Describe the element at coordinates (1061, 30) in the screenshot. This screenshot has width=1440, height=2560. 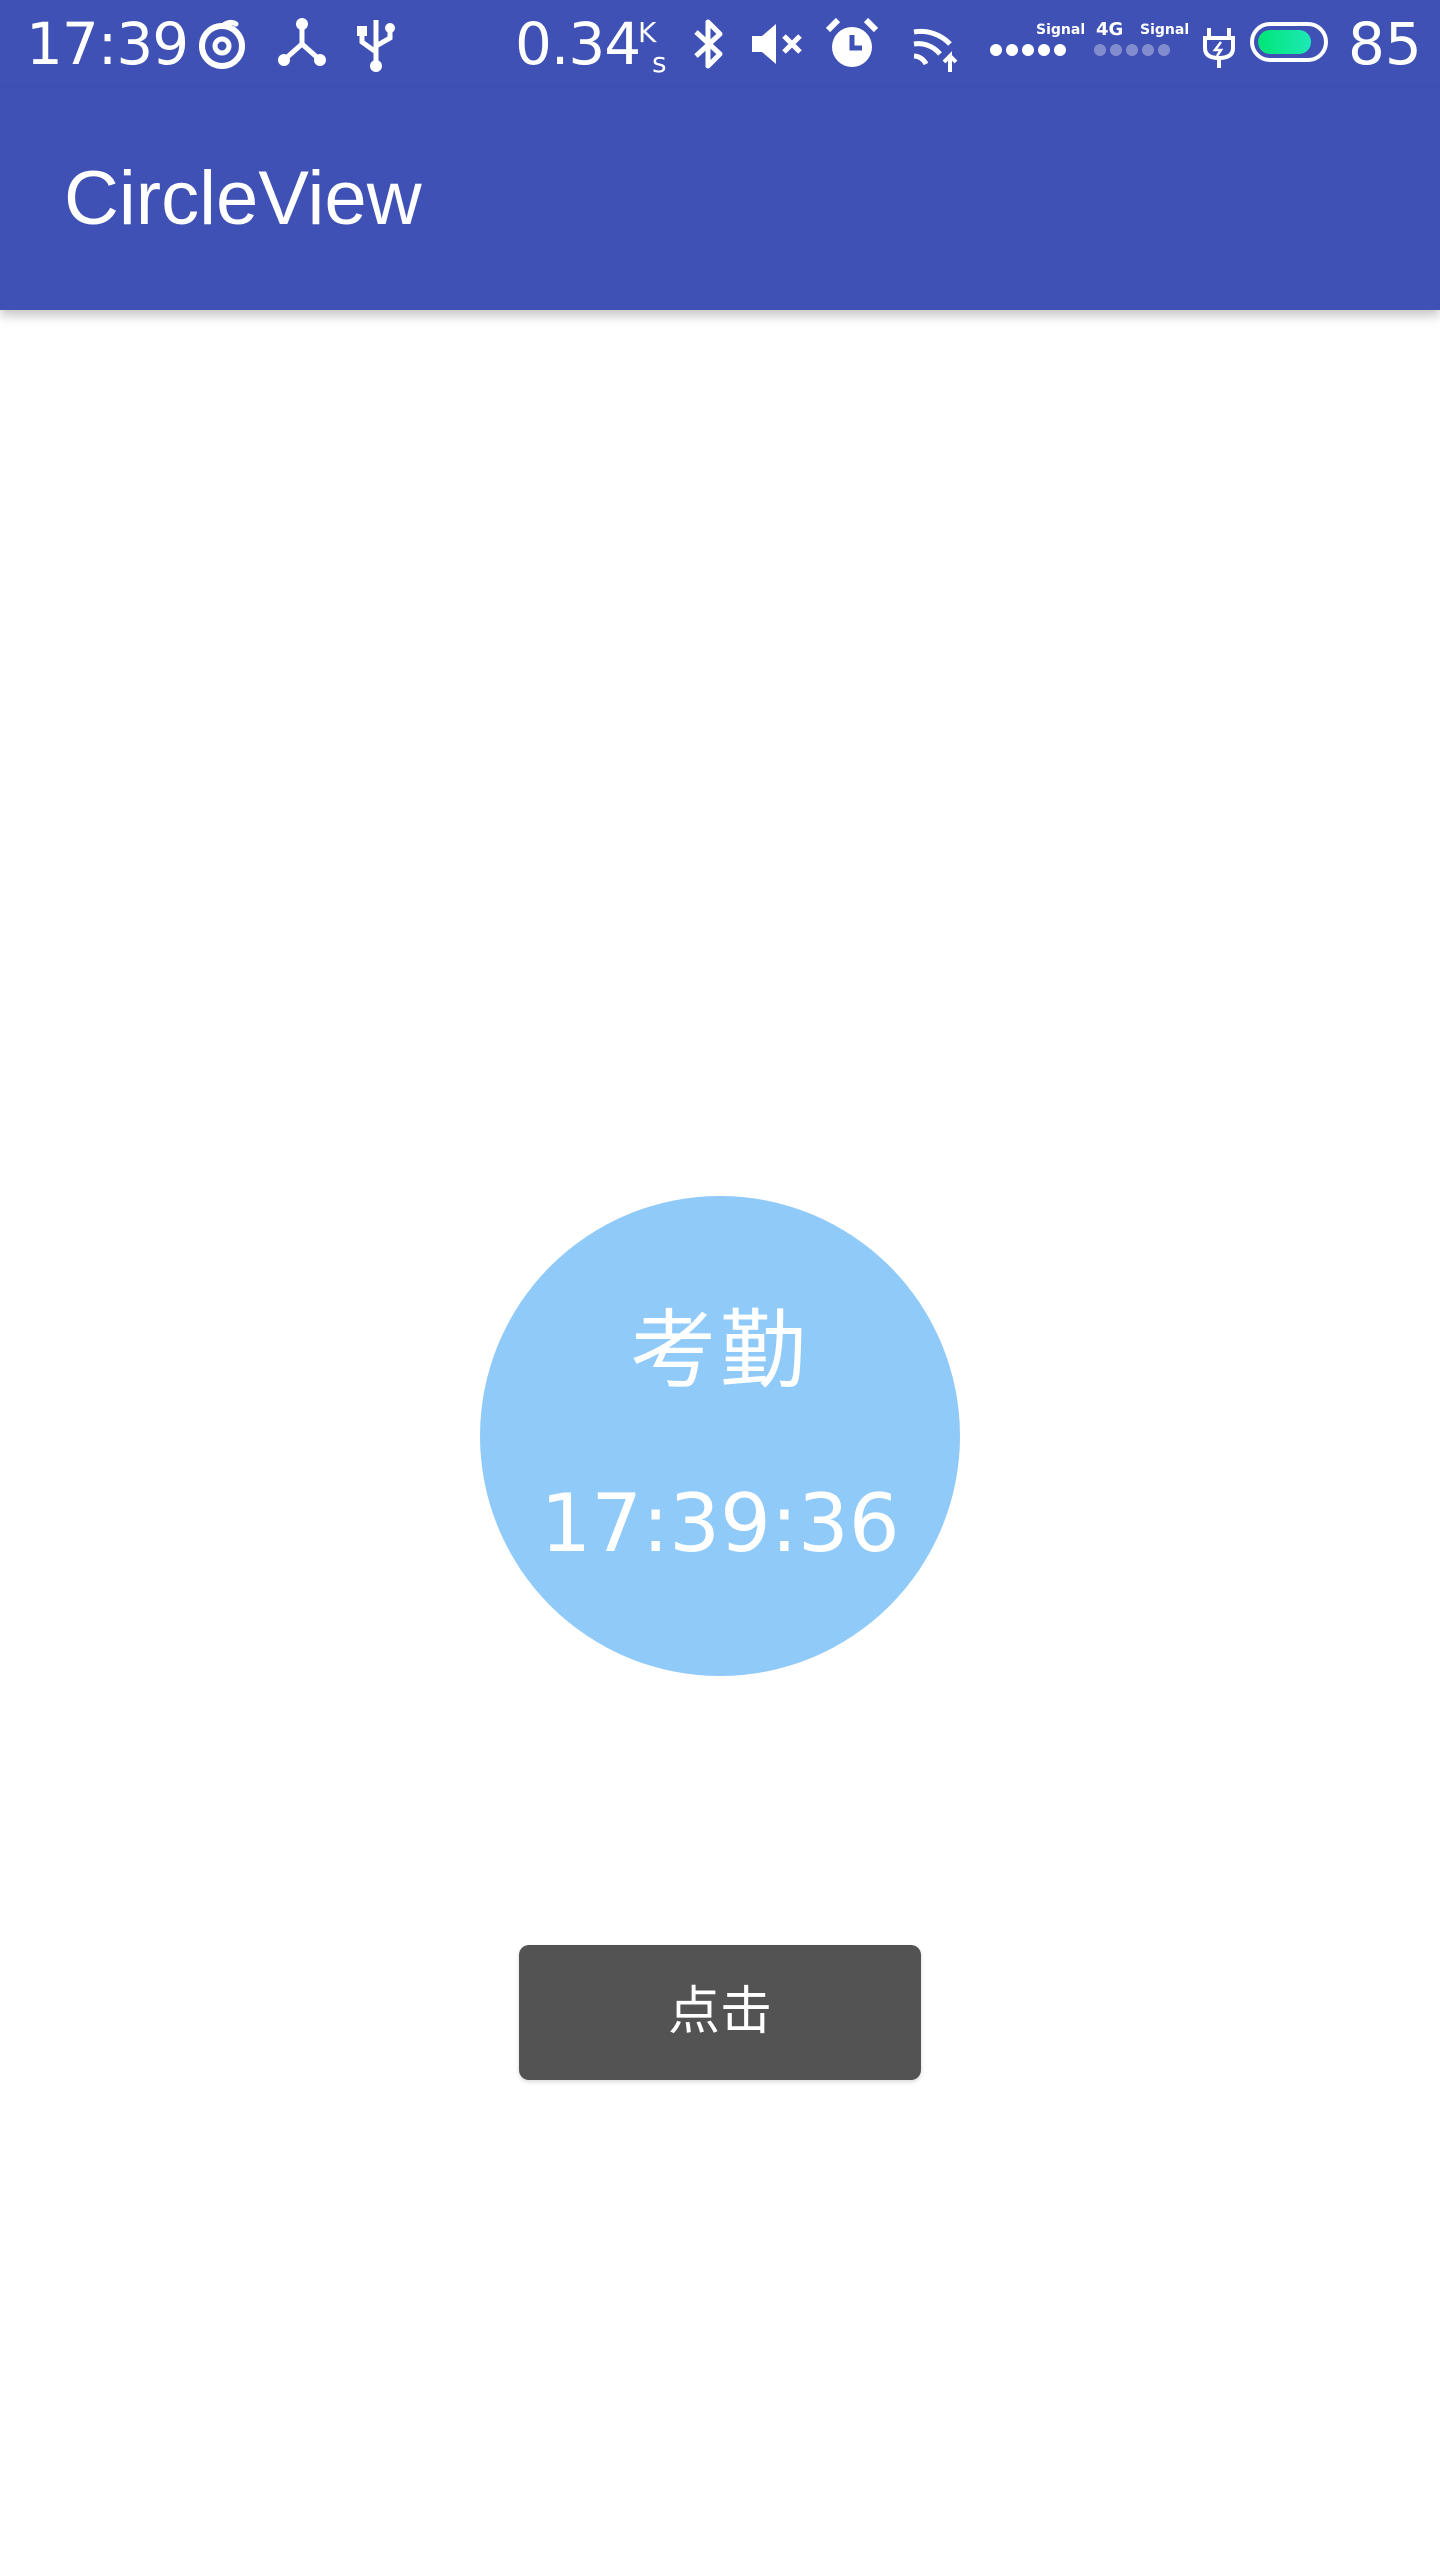
I see `signal-1-label: Signal` at that location.